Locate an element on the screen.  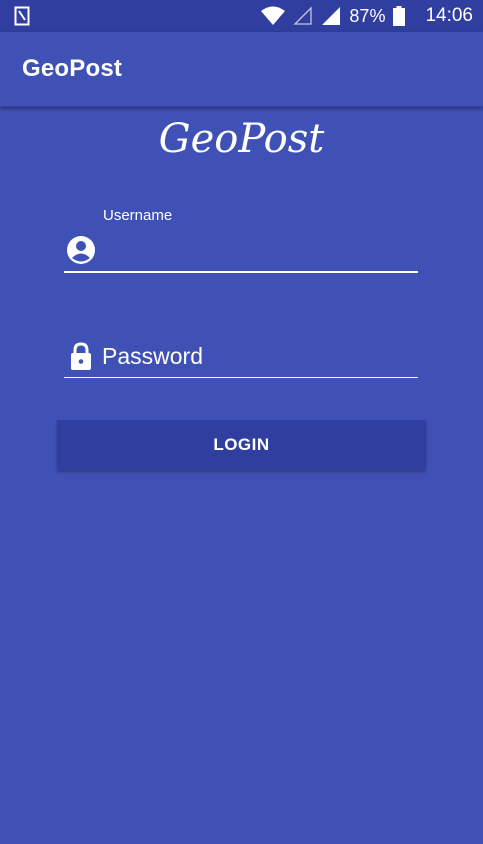
wifi-icon is located at coordinates (273, 15).